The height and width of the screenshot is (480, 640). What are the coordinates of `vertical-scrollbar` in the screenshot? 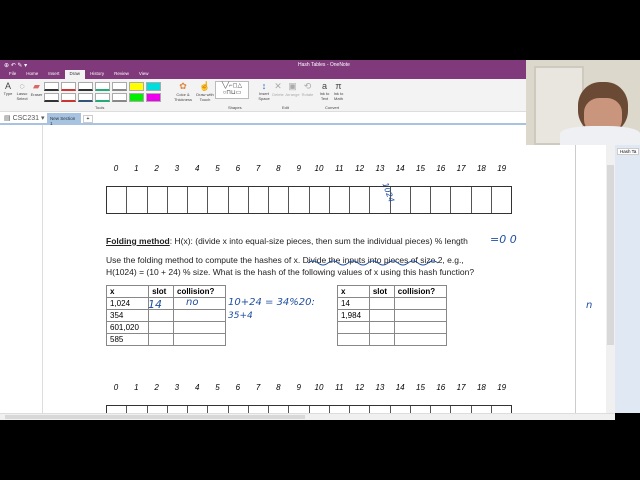 It's located at (610, 269).